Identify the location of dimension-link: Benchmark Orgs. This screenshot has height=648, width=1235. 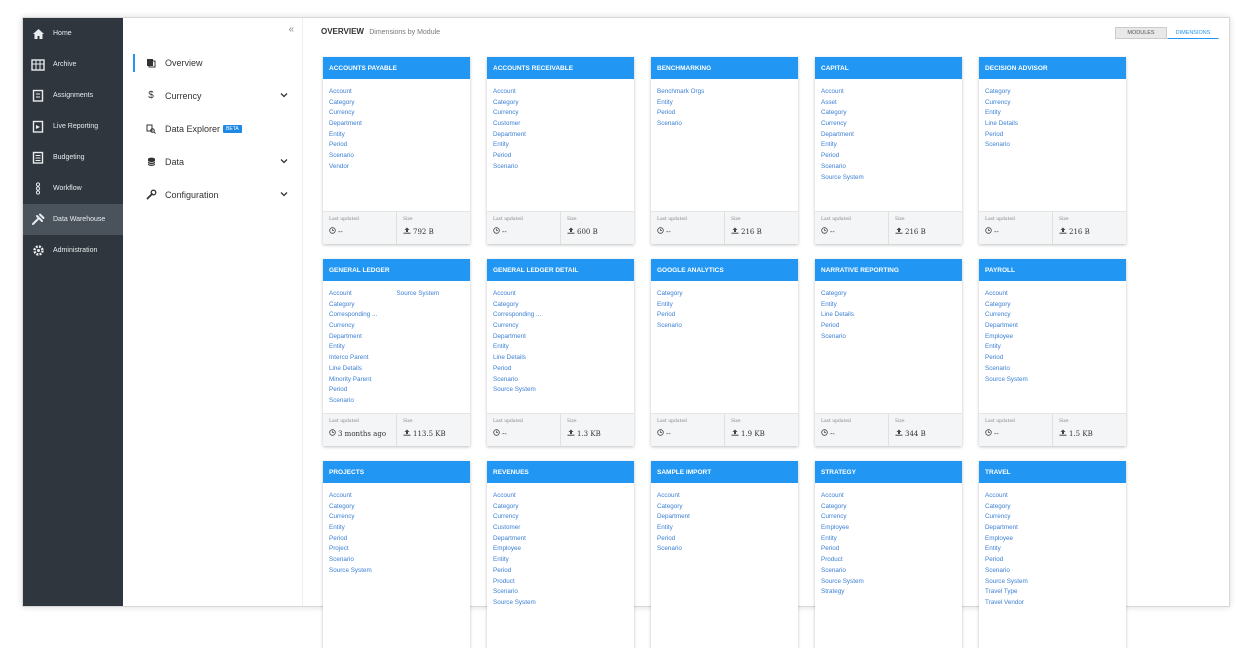
(691, 92).